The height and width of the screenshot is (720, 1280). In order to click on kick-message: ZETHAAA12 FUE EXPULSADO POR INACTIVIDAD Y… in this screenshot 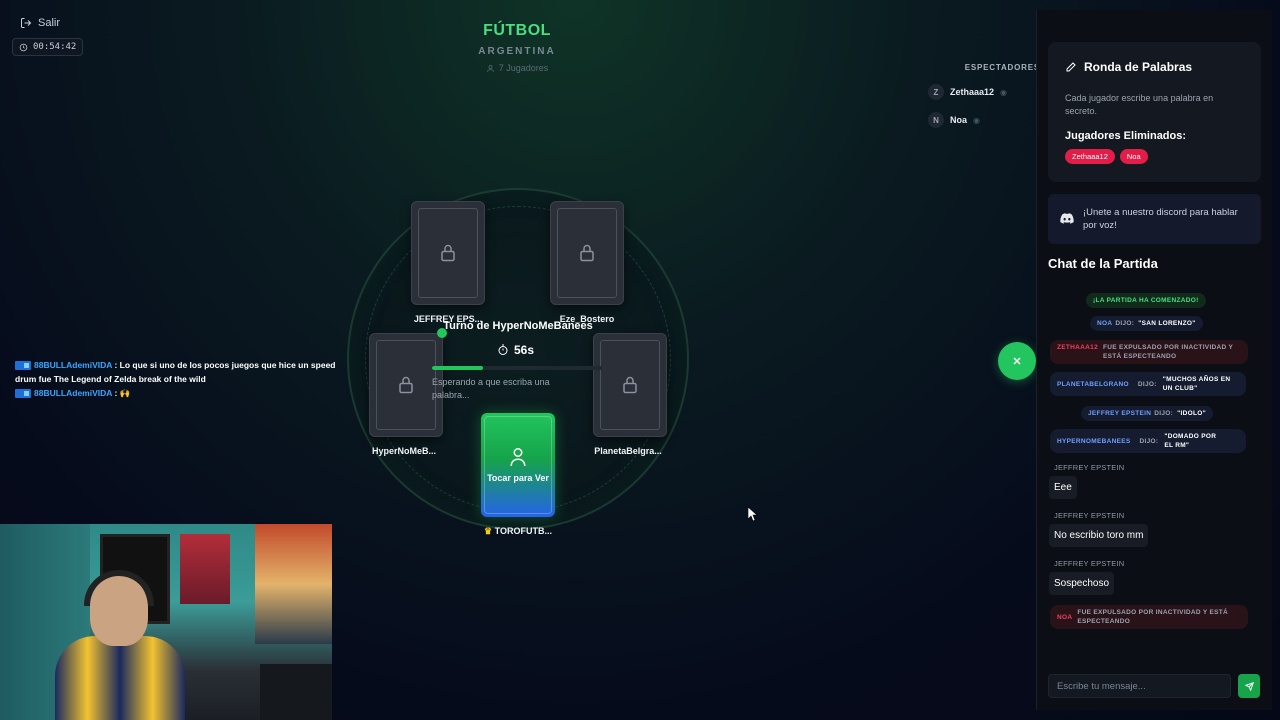, I will do `click(1149, 352)`.